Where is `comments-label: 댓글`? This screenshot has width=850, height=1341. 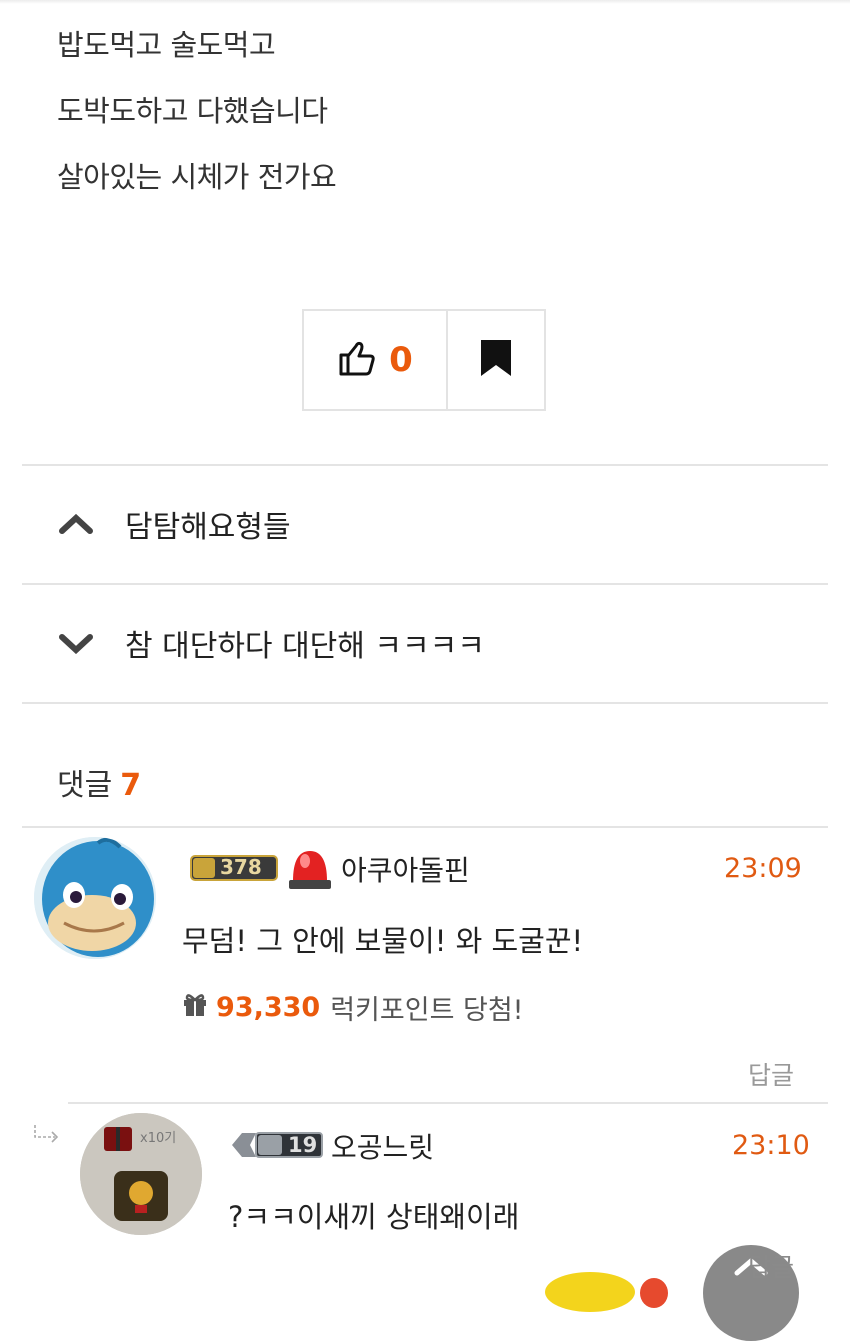
comments-label: 댓글 is located at coordinates (85, 785).